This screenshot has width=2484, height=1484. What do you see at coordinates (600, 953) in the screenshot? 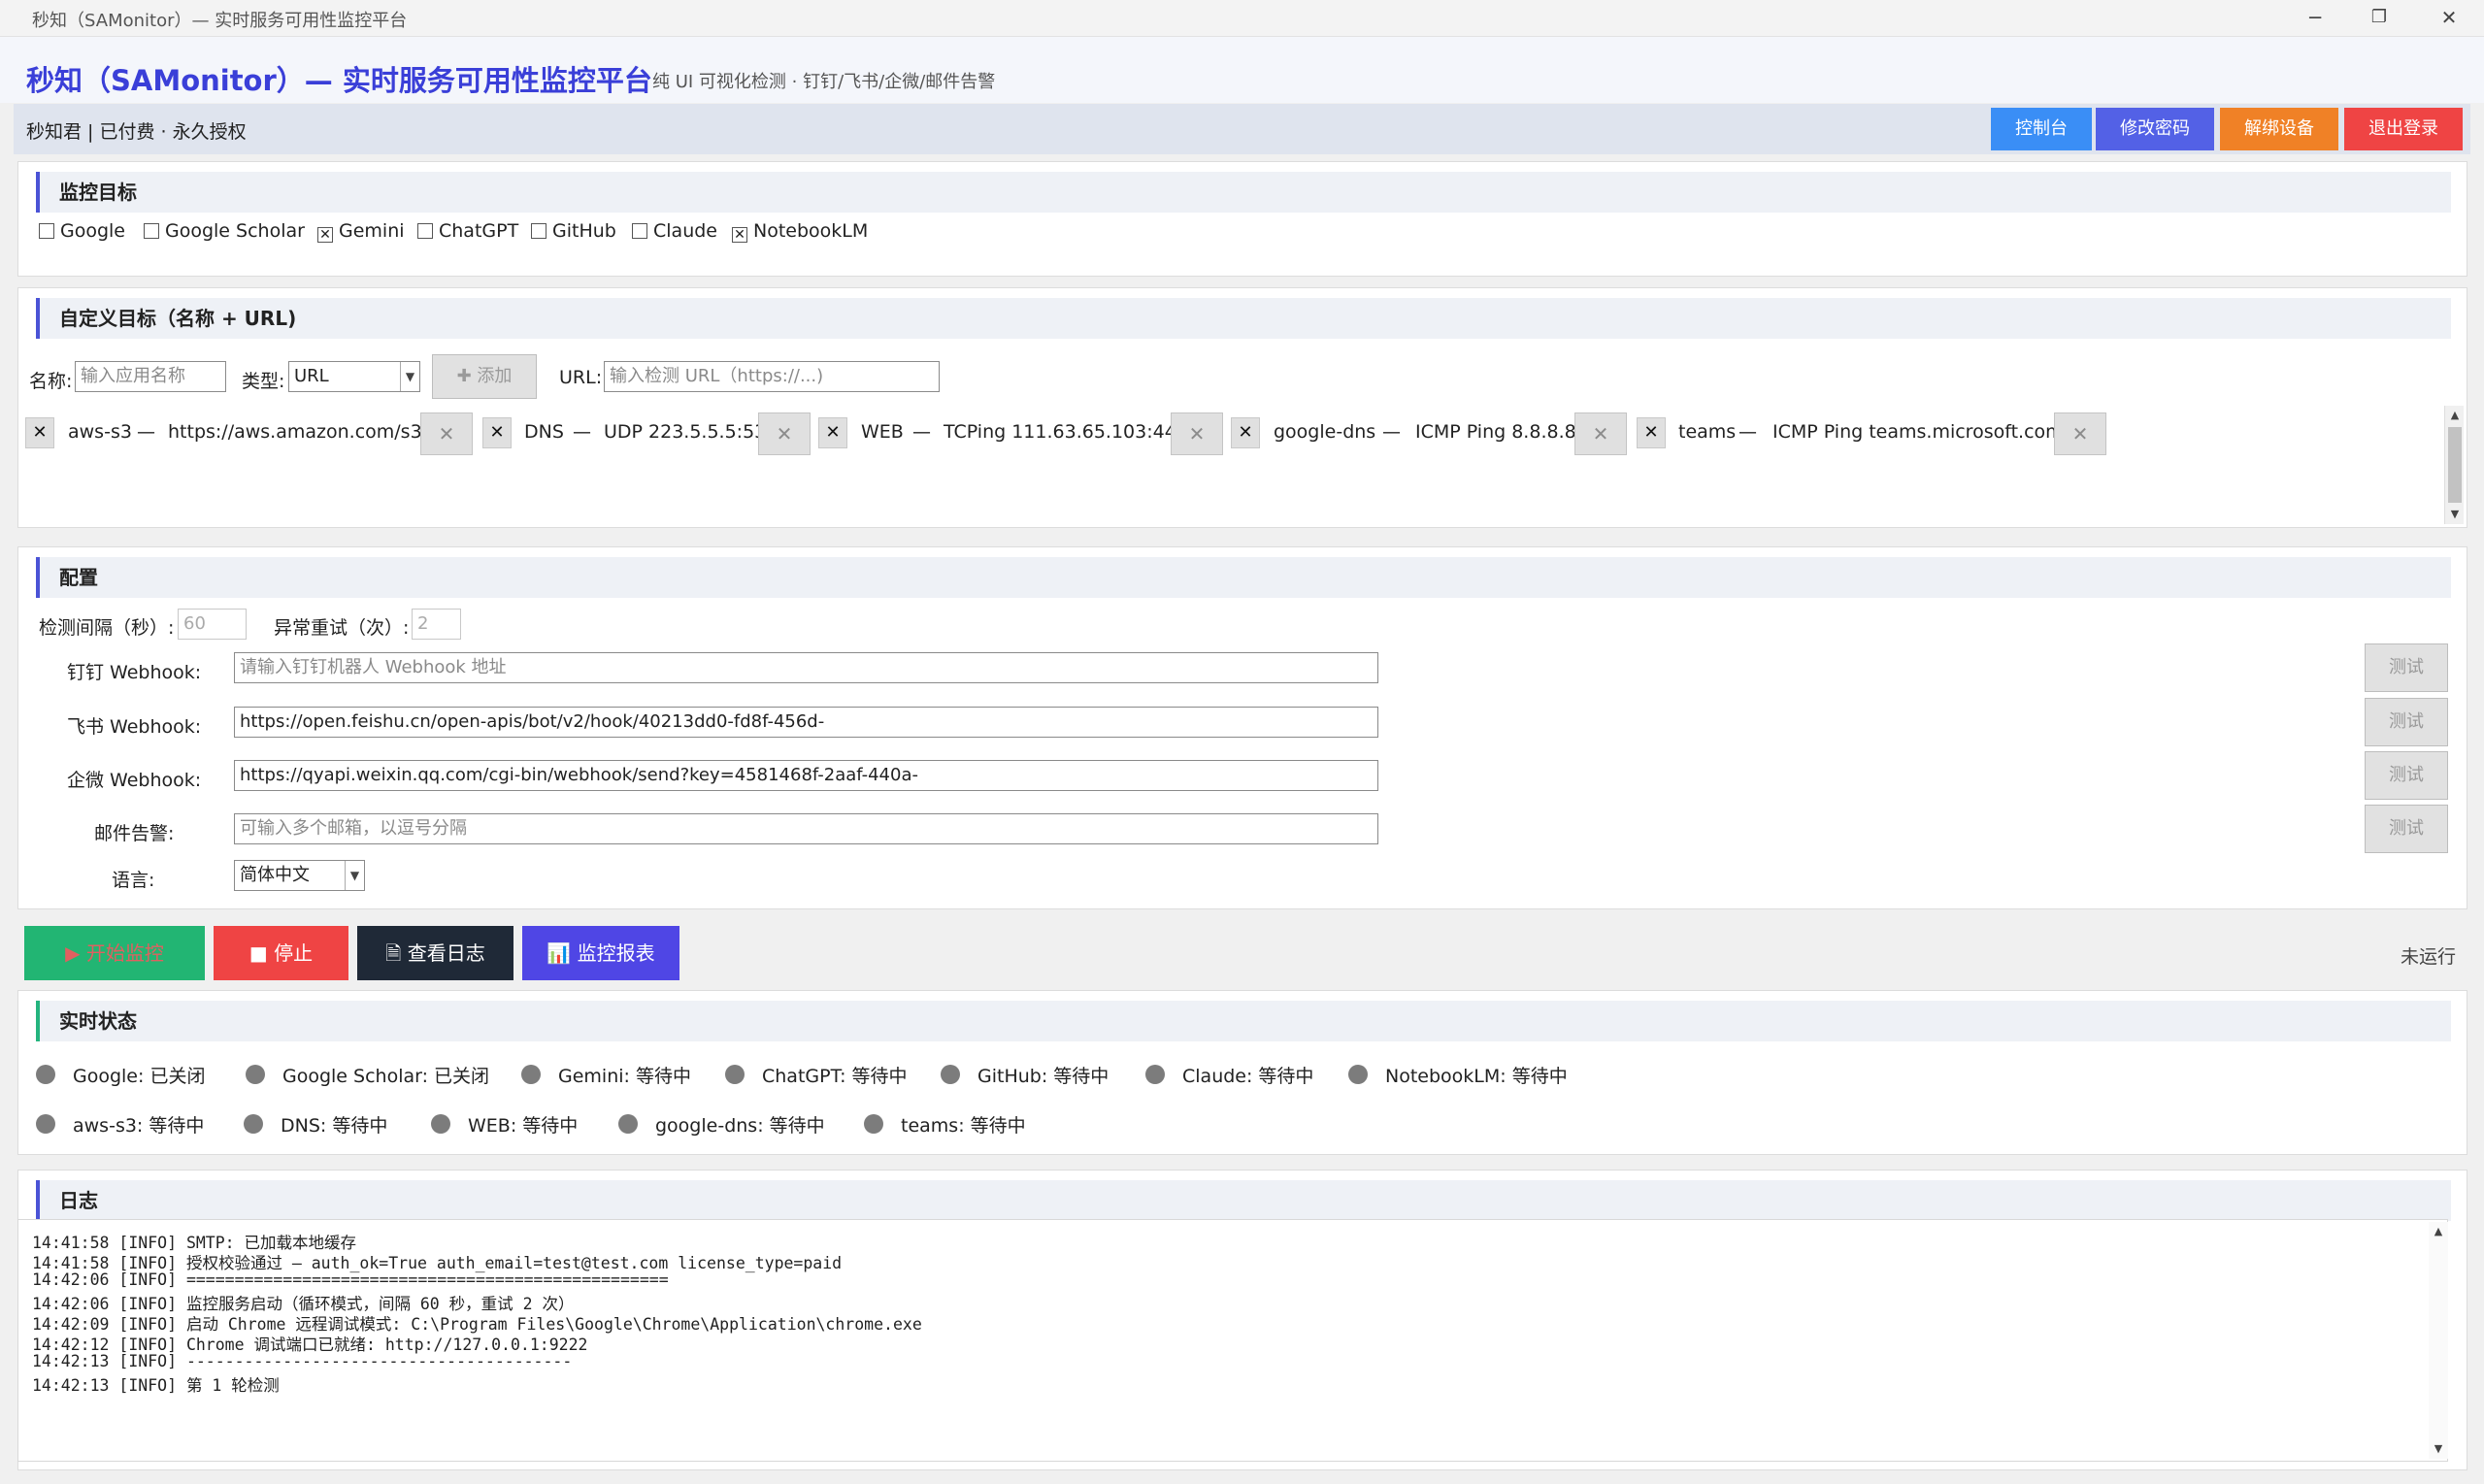
I see `monitor-report-button: 📊 监控报表` at bounding box center [600, 953].